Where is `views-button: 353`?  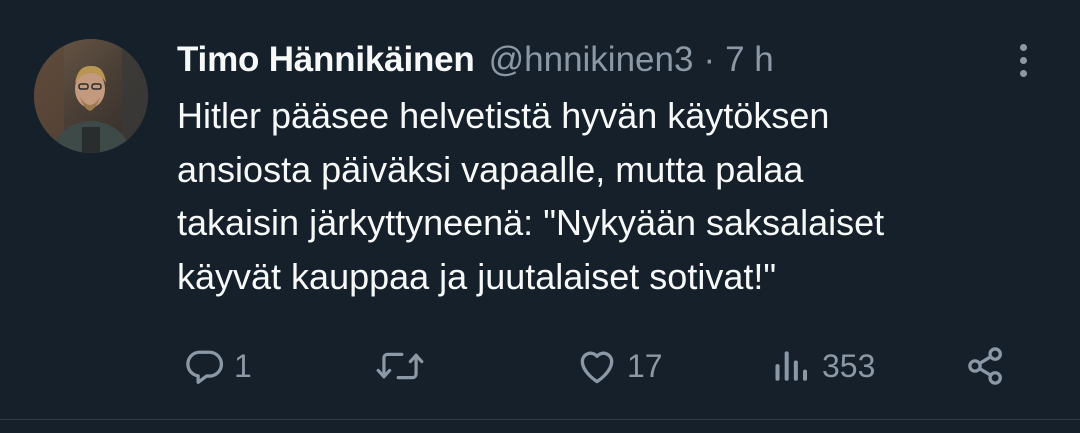 views-button: 353 is located at coordinates (822, 366).